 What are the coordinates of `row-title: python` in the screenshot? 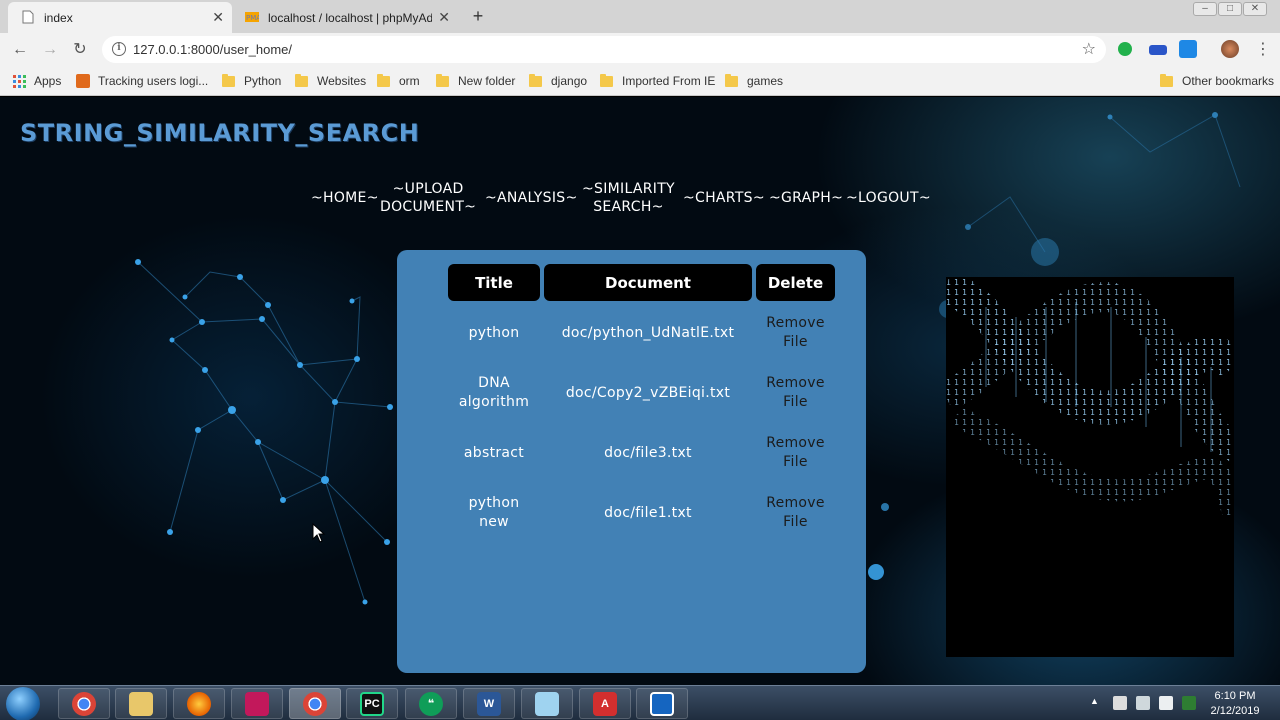 It's located at (494, 333).